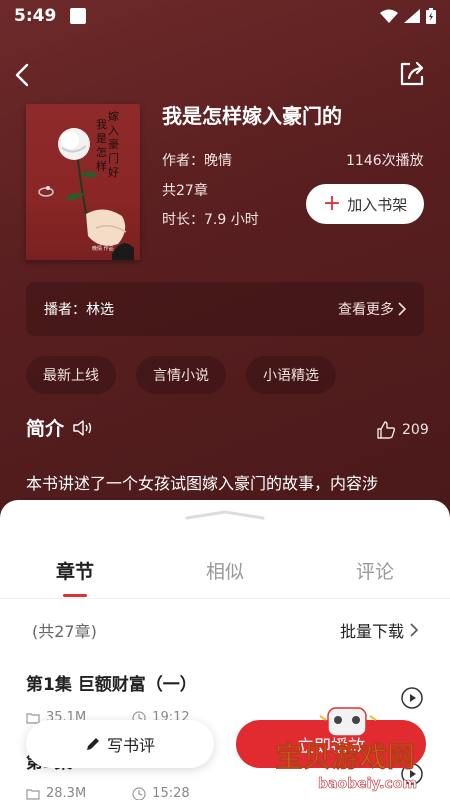 Image resolution: width=450 pixels, height=800 pixels. I want to click on see-more-link: 查看更多, so click(372, 309).